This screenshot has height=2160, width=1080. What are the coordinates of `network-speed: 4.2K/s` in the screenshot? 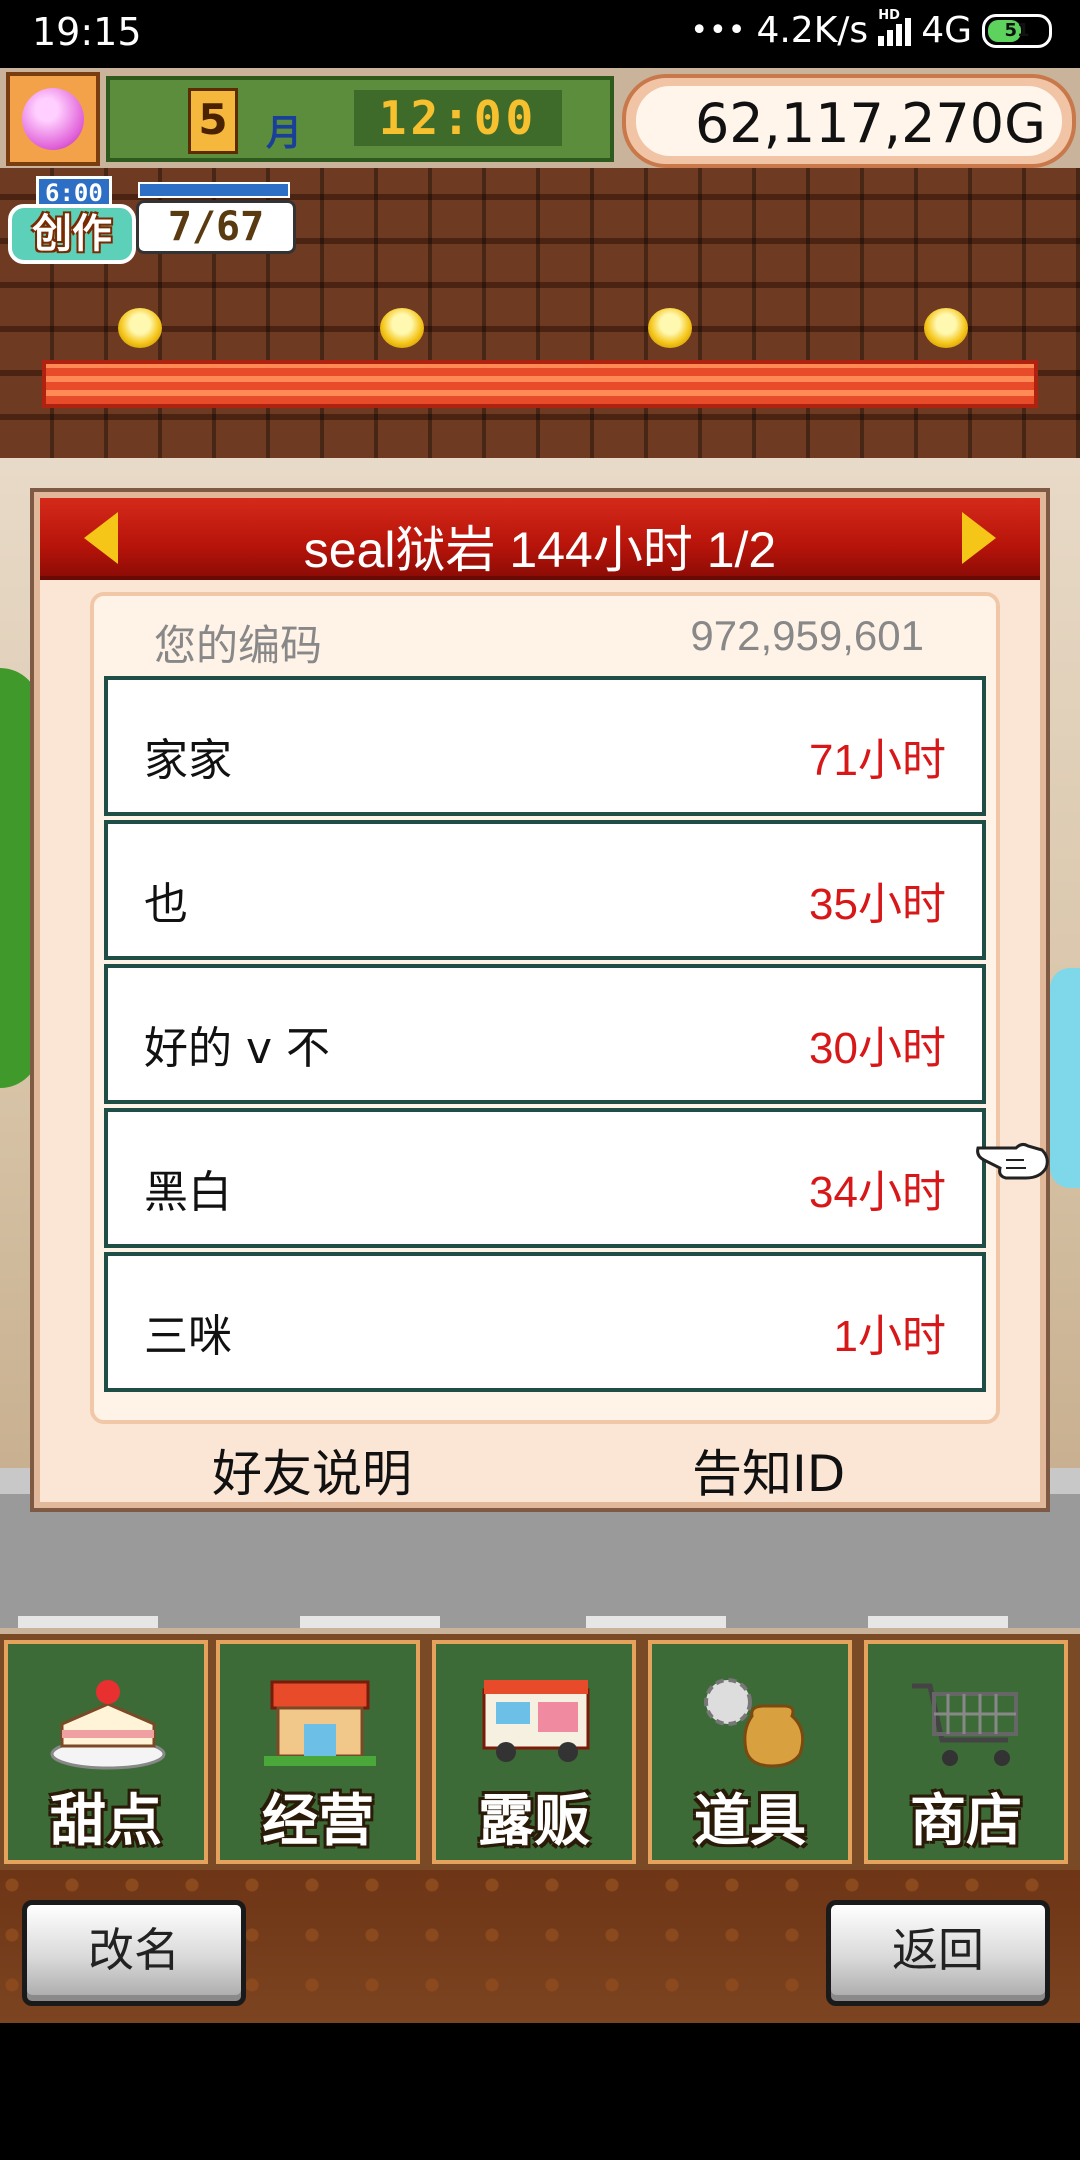 It's located at (812, 30).